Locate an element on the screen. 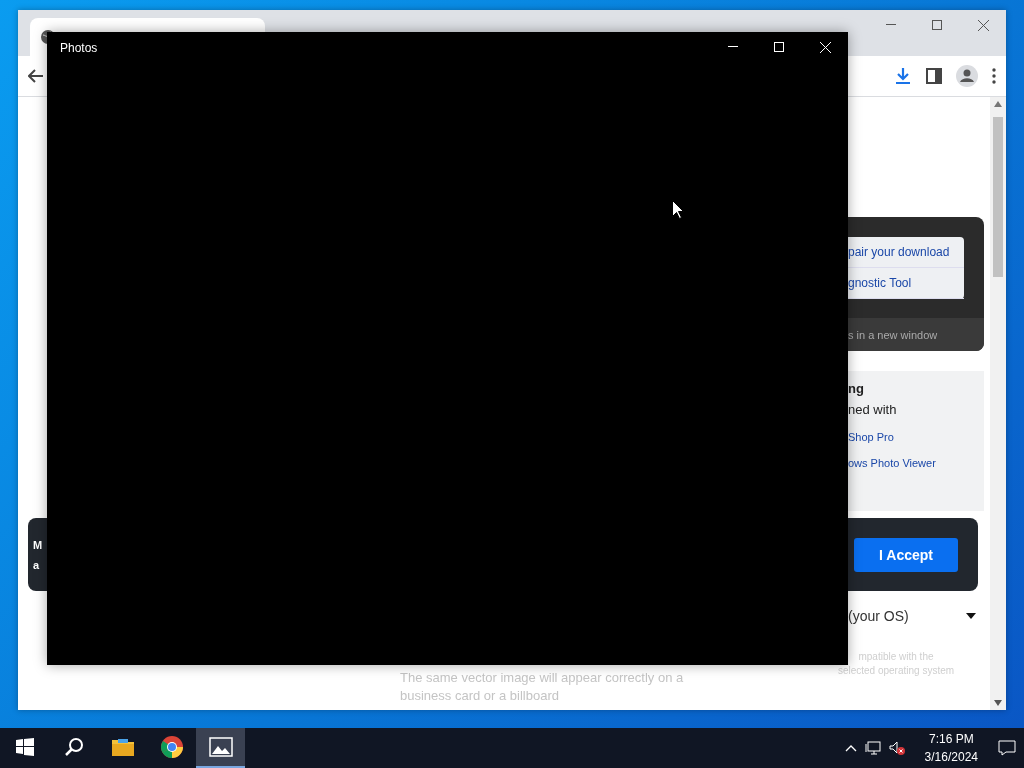  taskbar-app is located at coordinates (220, 748).